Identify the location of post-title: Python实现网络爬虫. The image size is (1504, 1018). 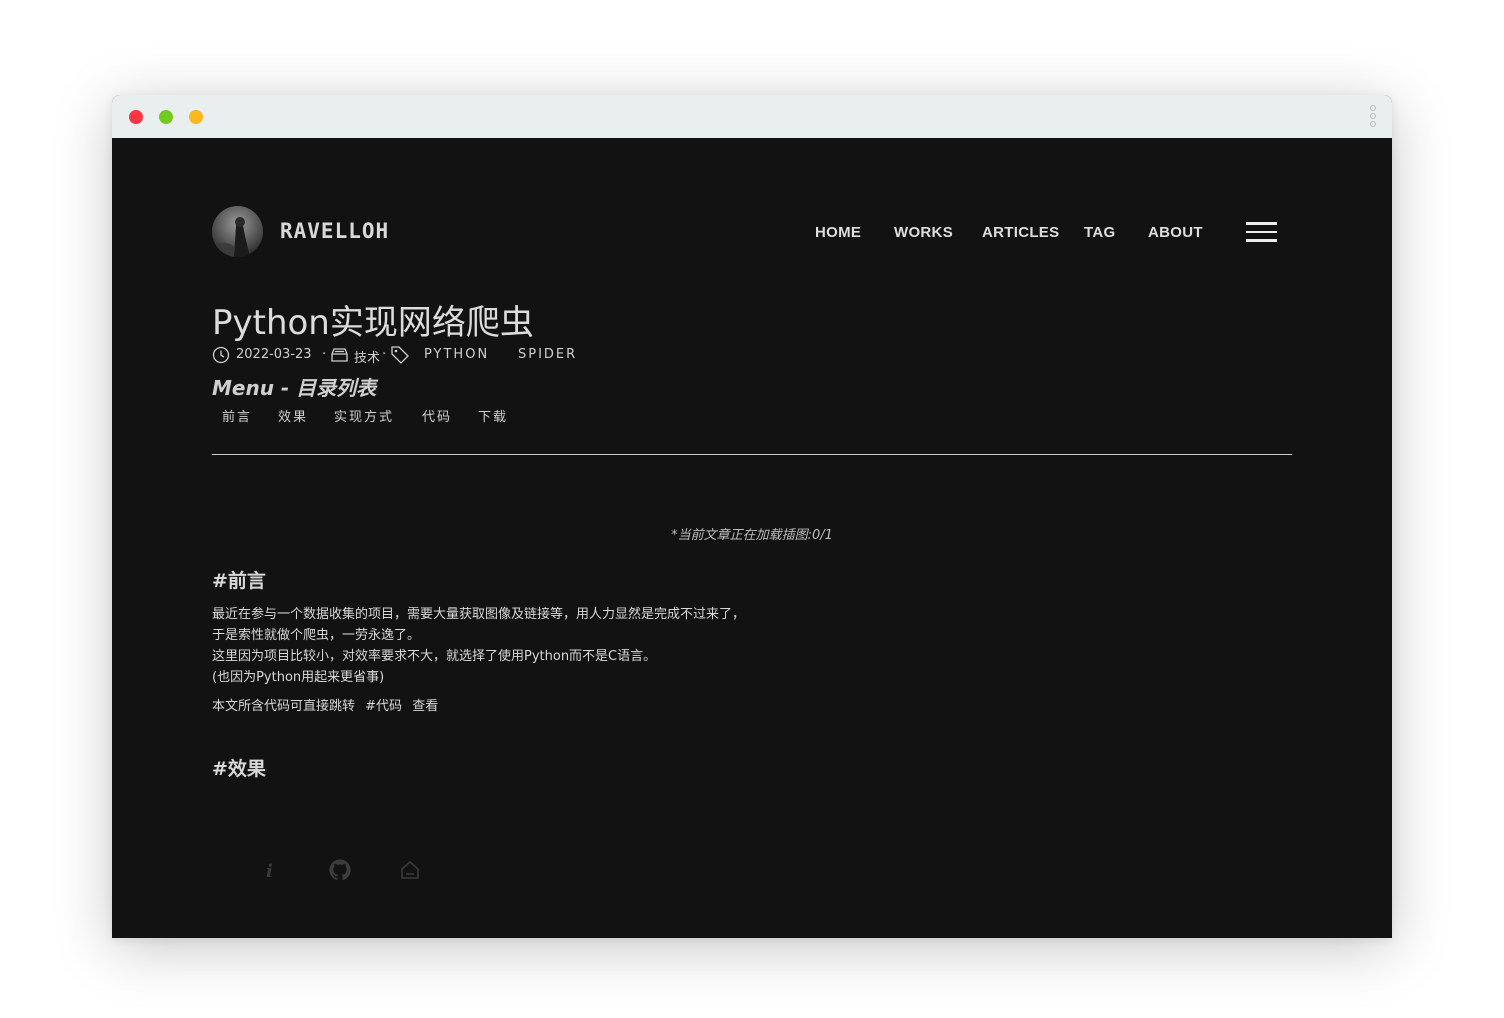
(373, 323).